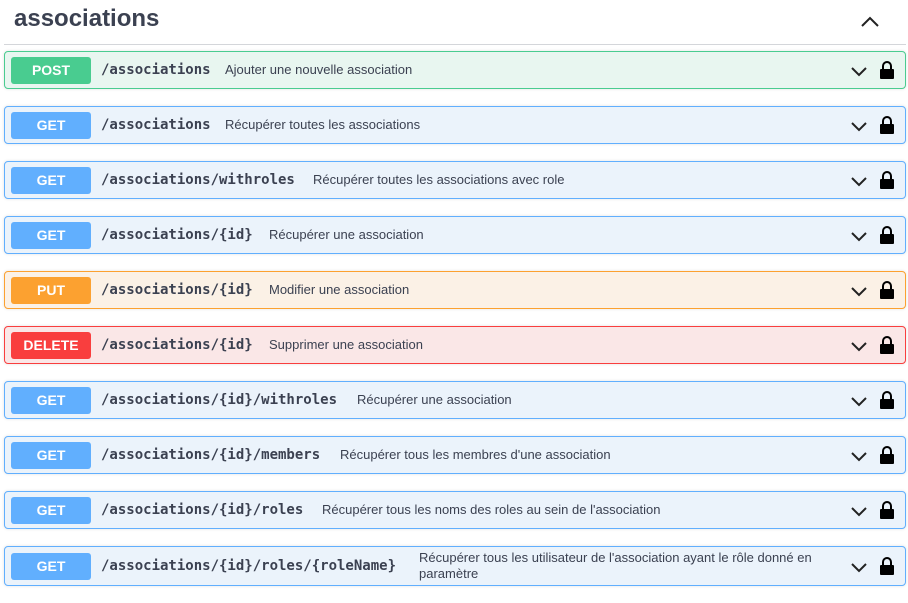 This screenshot has height=603, width=908. Describe the element at coordinates (87, 18) in the screenshot. I see `section-title: associations` at that location.